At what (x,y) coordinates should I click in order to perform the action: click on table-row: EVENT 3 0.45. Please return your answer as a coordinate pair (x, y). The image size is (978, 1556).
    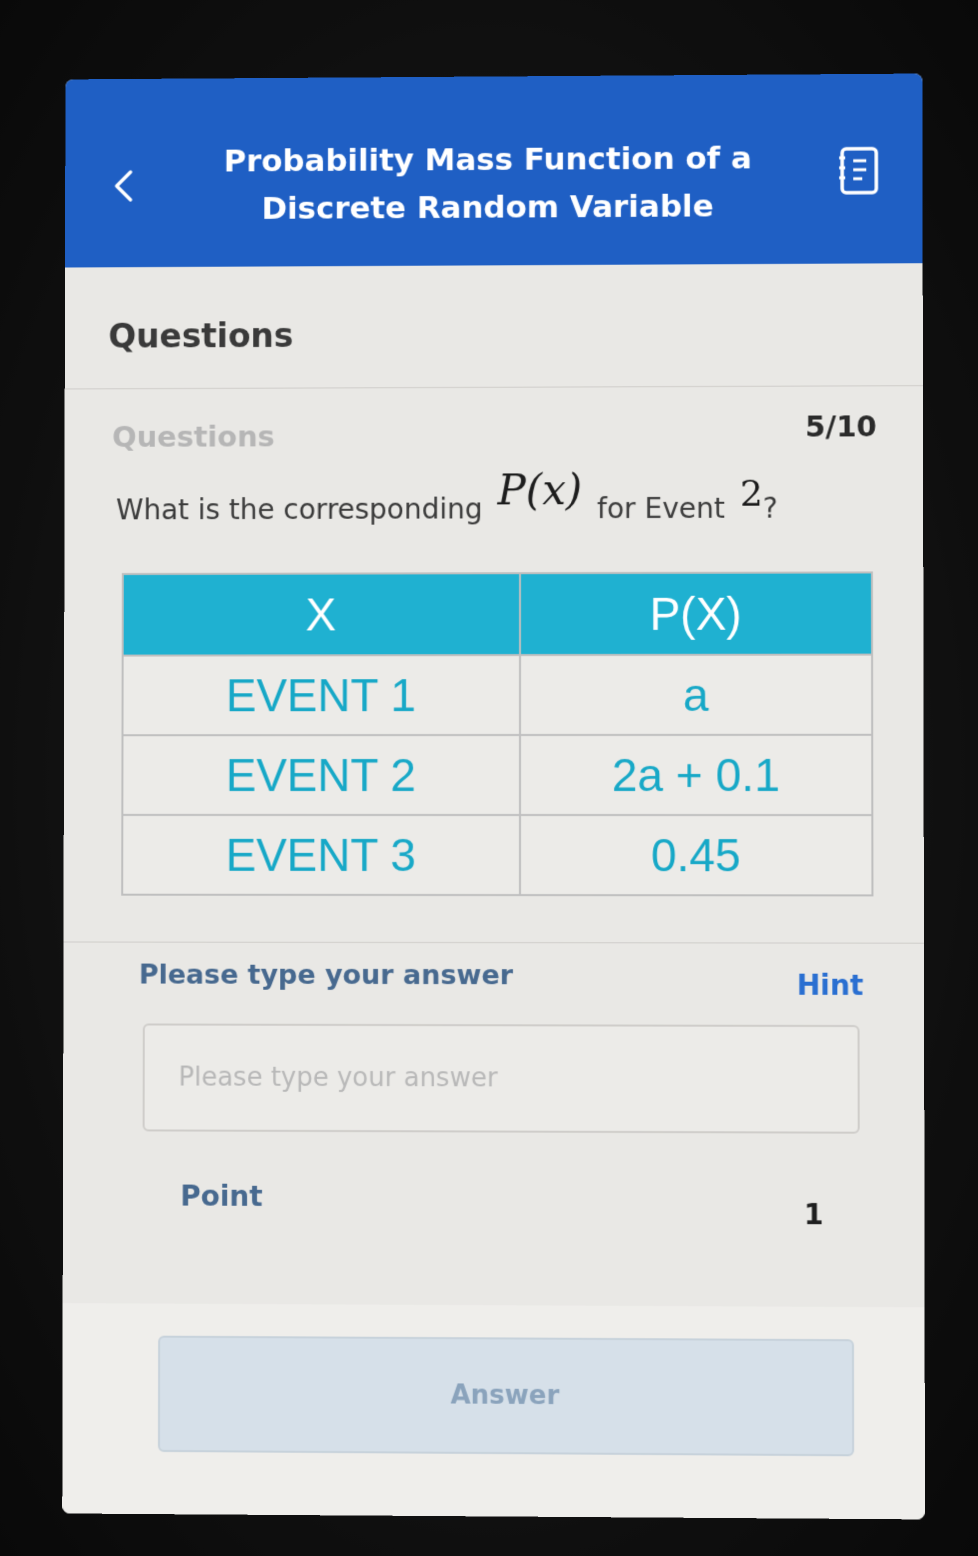
    Looking at the image, I should click on (497, 855).